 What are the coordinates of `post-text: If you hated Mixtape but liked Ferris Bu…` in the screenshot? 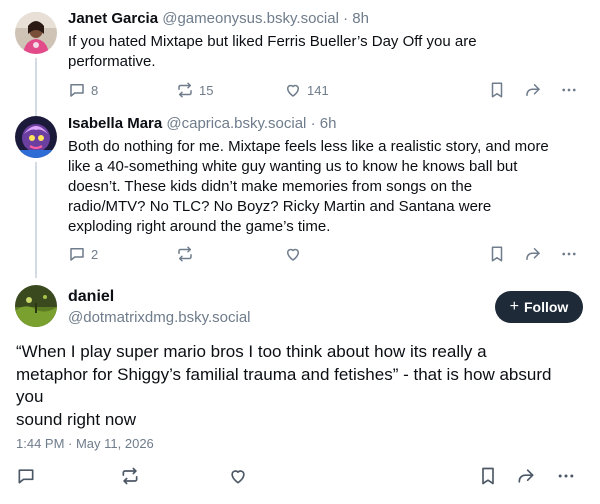 It's located at (318, 52).